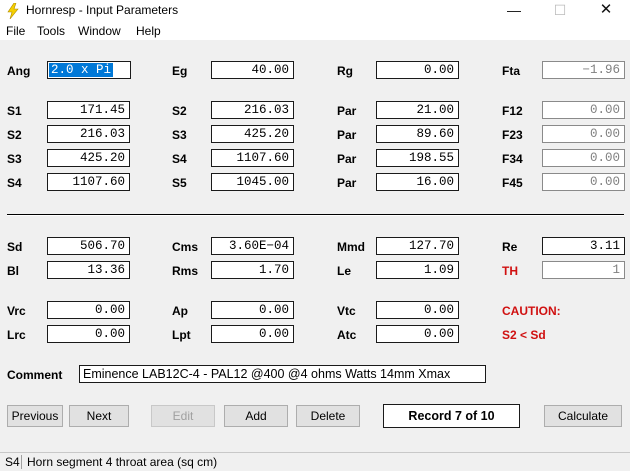 The image size is (630, 471). What do you see at coordinates (102, 10) in the screenshot?
I see `window-title: Hornresp - Input Parameters` at bounding box center [102, 10].